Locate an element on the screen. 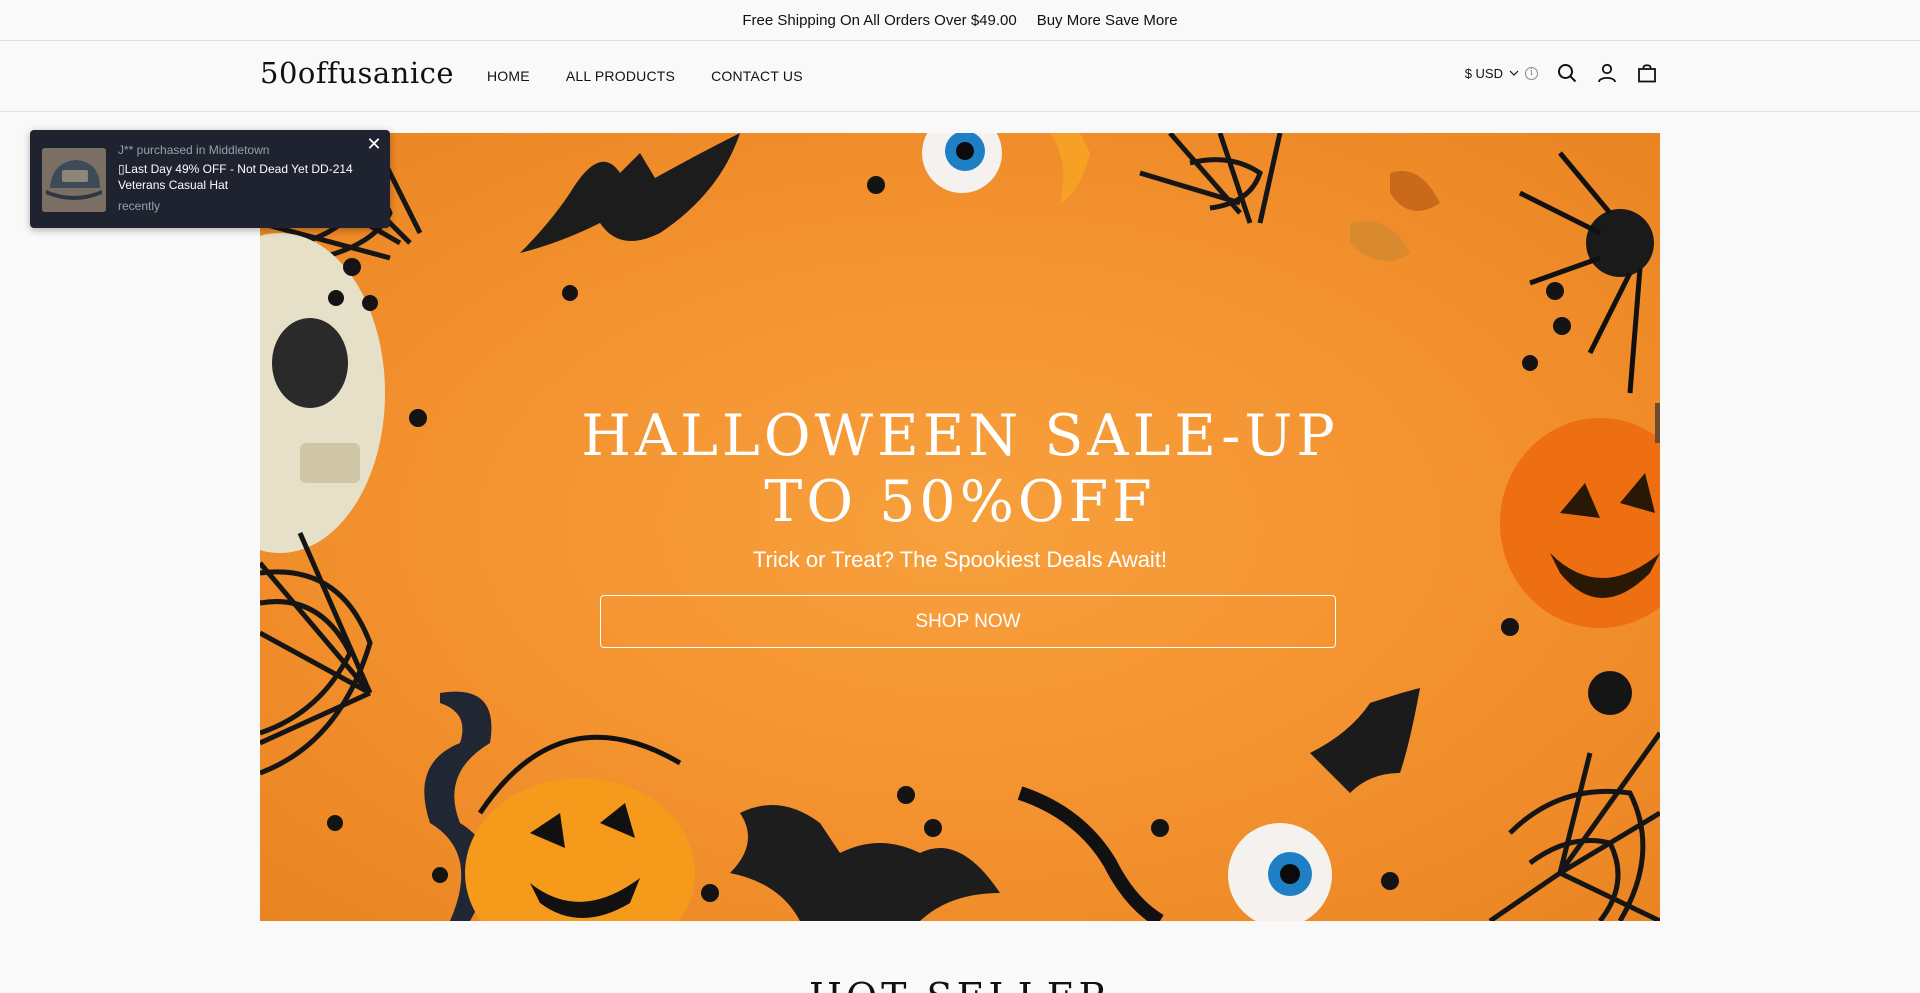 The height and width of the screenshot is (993, 1920). section-heading: HOT SELLER is located at coordinates (960, 984).